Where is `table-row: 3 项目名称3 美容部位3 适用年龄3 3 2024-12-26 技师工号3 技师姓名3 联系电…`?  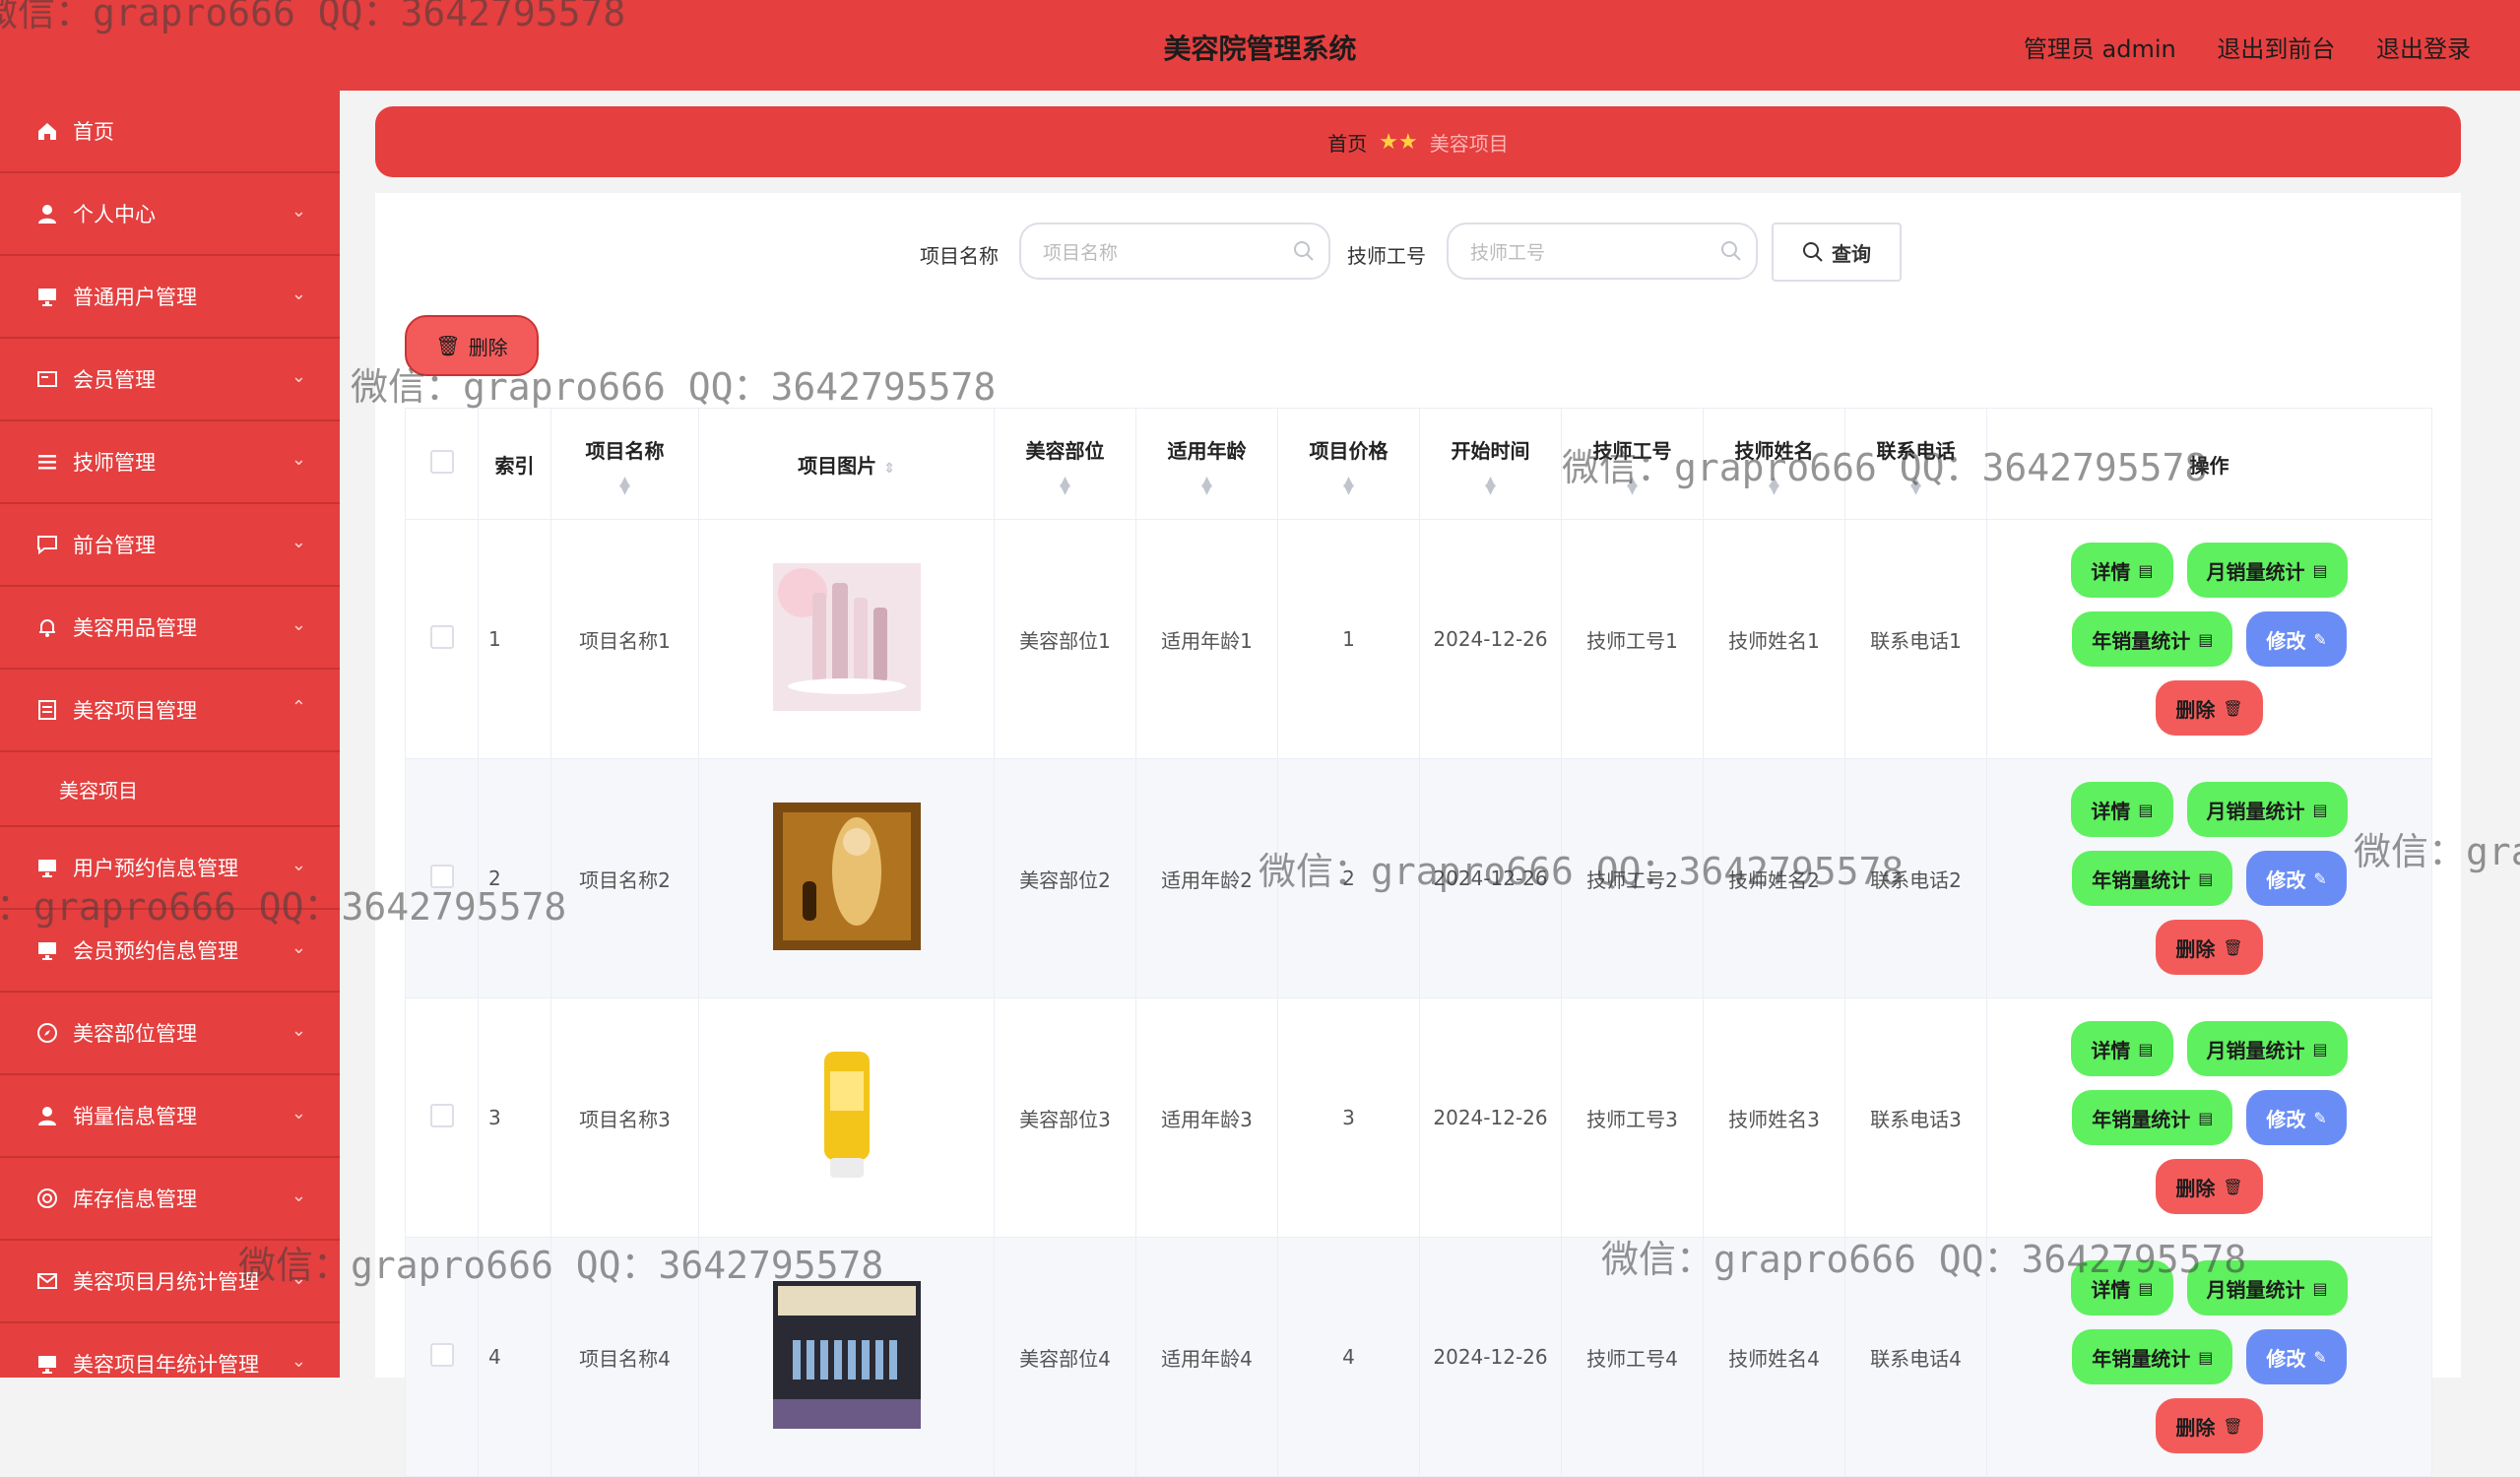
table-row: 3 项目名称3 美容部位3 适用年龄3 3 2024-12-26 技师工号3 技师姓名3 联系电… is located at coordinates (1418, 1118).